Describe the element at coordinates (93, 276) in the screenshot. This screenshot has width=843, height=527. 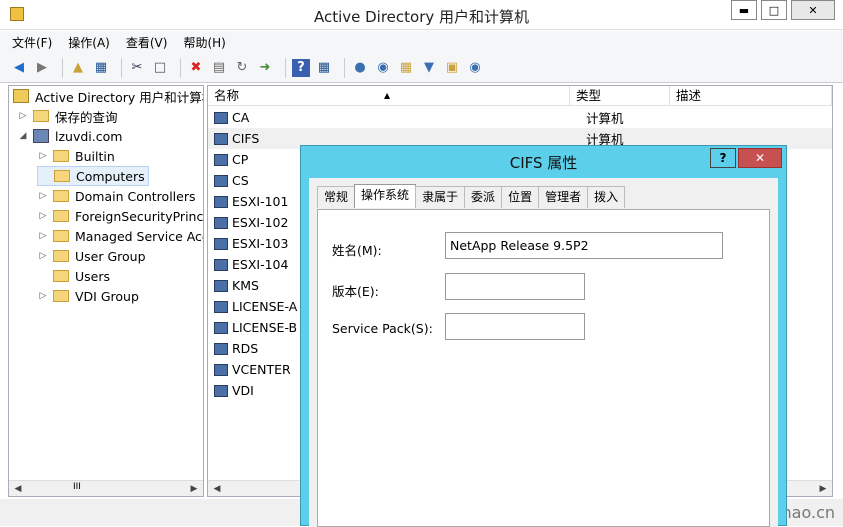
I see `tree-item-label: Users` at that location.